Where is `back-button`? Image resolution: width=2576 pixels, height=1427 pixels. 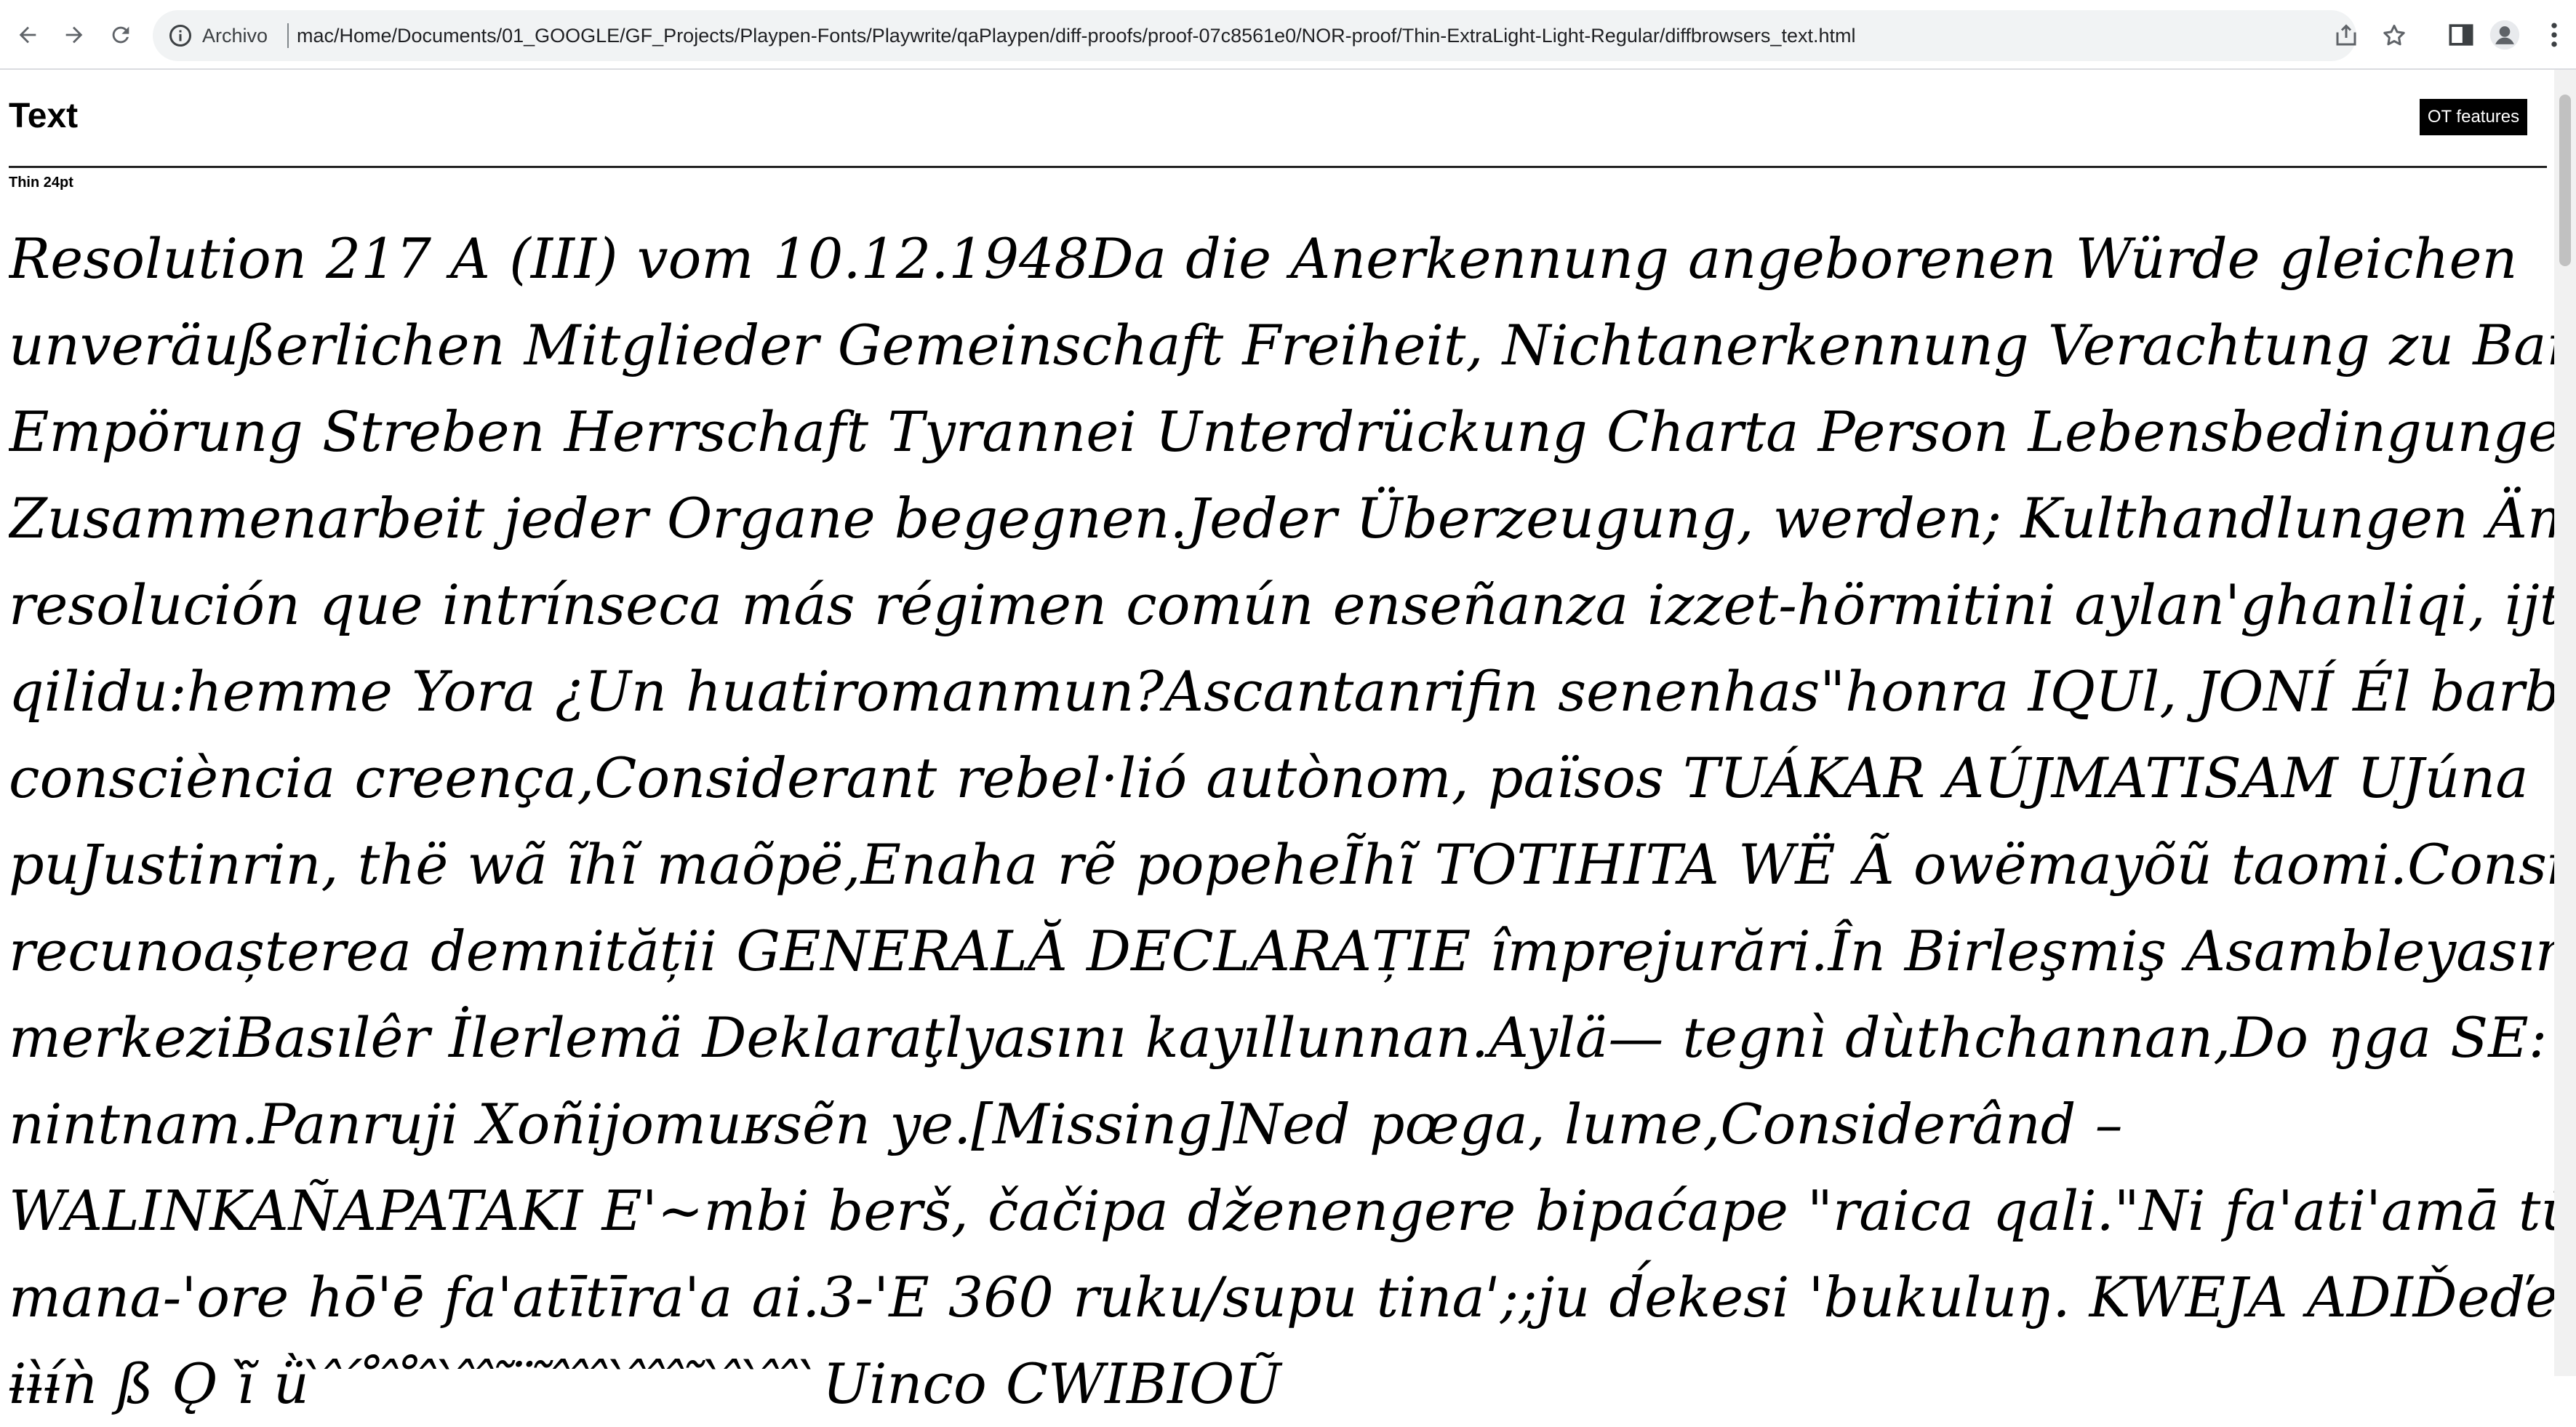
back-button is located at coordinates (27, 34).